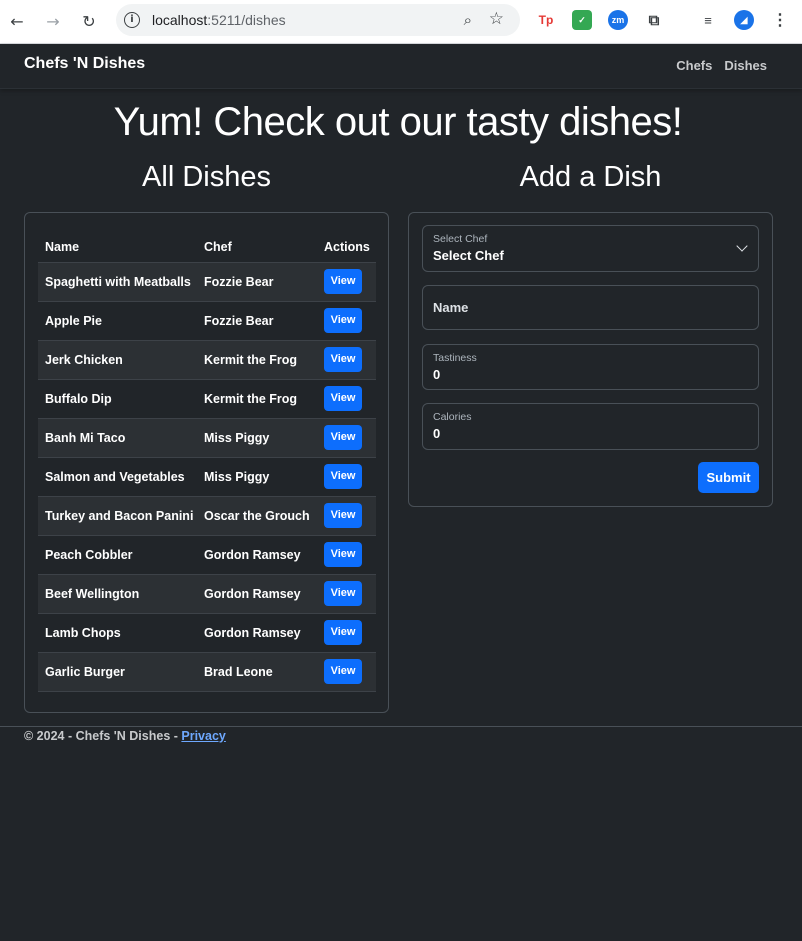  I want to click on column-header-chef: Chef, so click(218, 246).